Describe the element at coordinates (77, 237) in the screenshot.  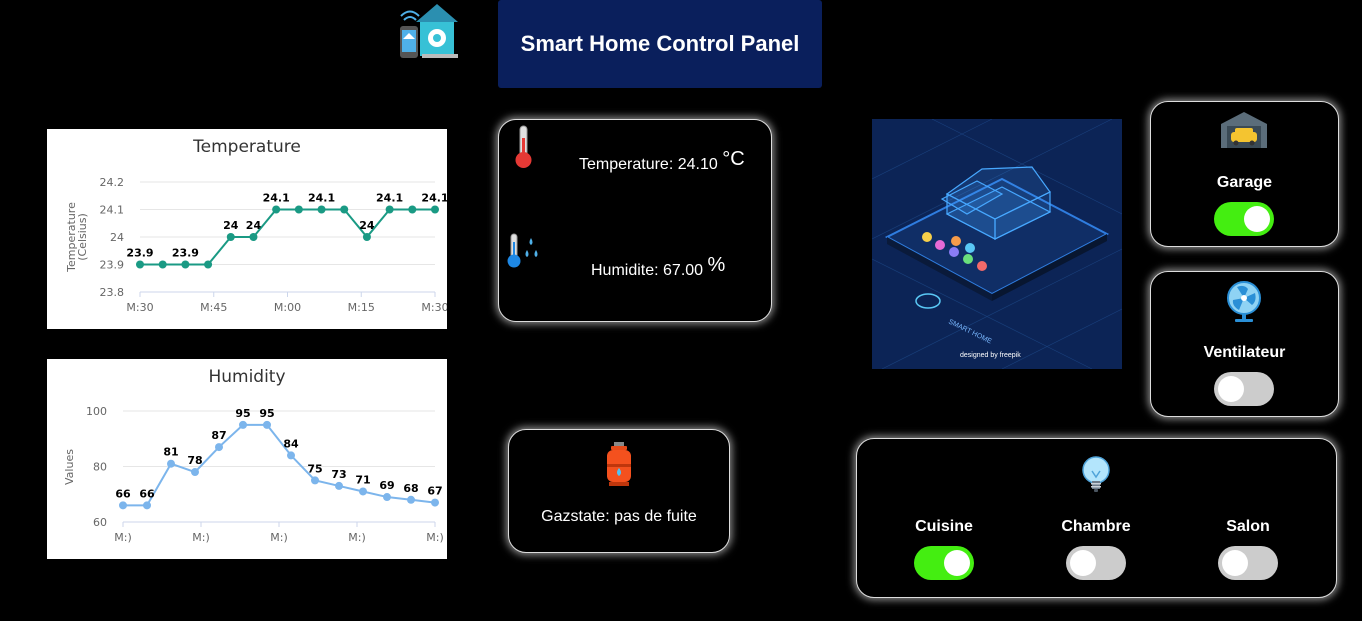
I see `y-axis-label: Temperature(Celsius)` at that location.